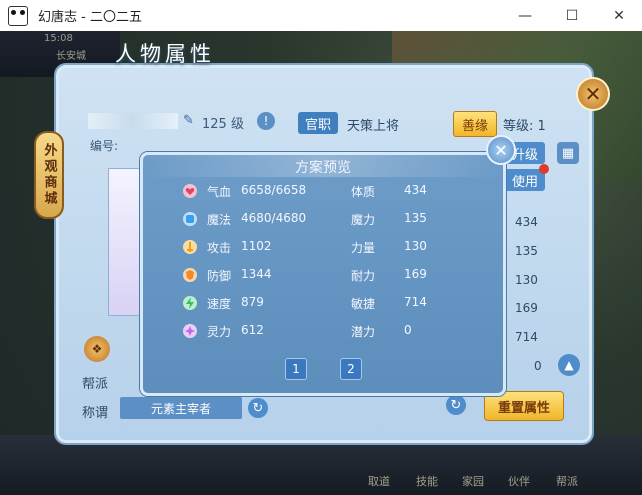 This screenshot has width=642, height=495. What do you see at coordinates (97, 349) in the screenshot?
I see `faction-emblem-icon: ❖` at bounding box center [97, 349].